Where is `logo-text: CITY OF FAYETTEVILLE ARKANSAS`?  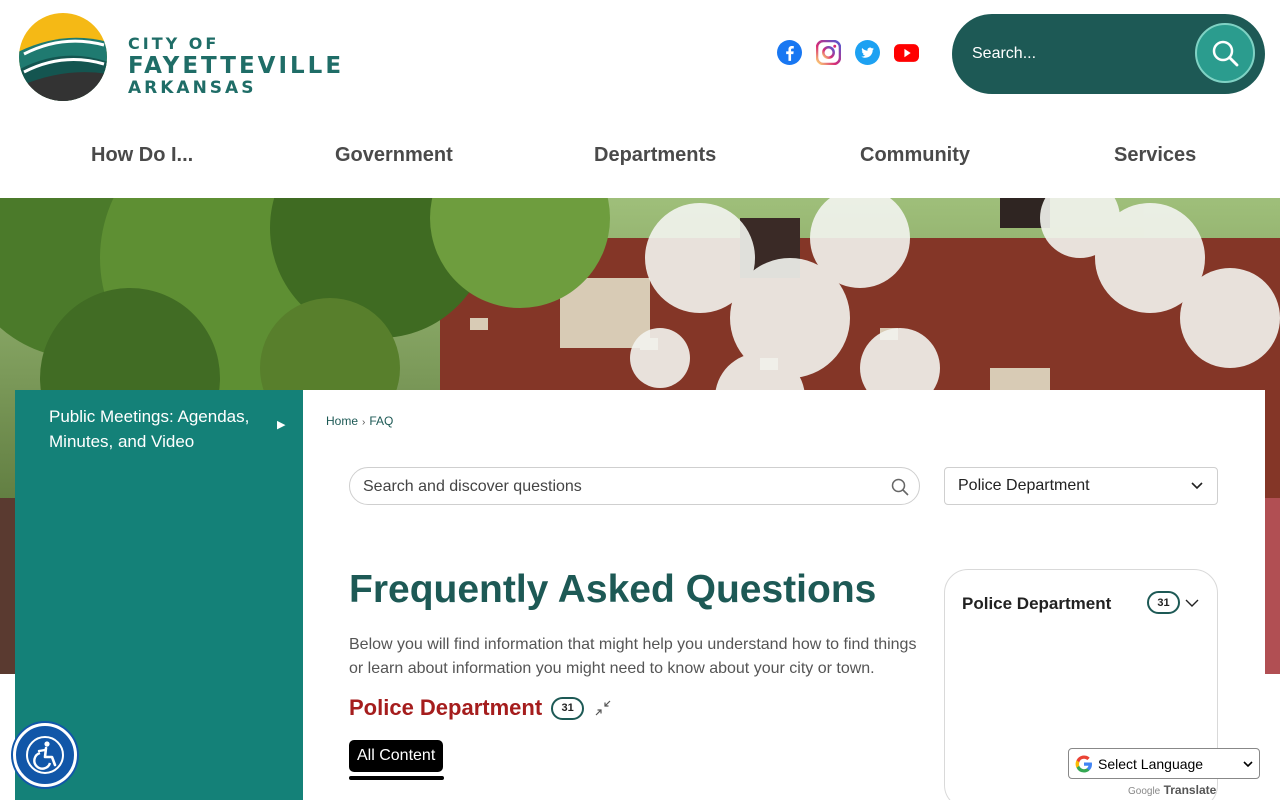 logo-text: CITY OF FAYETTEVILLE ARKANSAS is located at coordinates (236, 66).